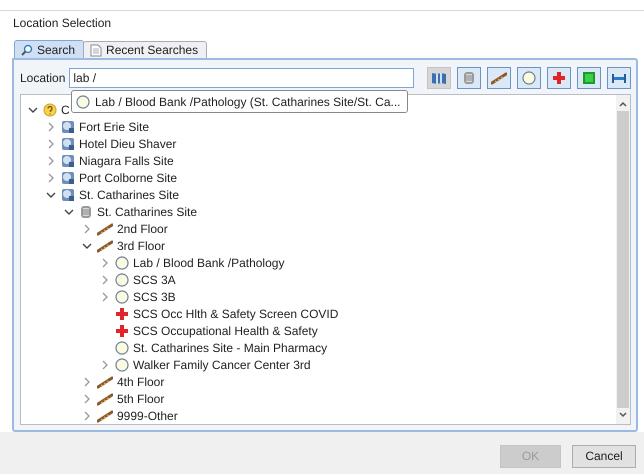  What do you see at coordinates (154, 279) in the screenshot?
I see `tree-item-label: SCS 3A` at bounding box center [154, 279].